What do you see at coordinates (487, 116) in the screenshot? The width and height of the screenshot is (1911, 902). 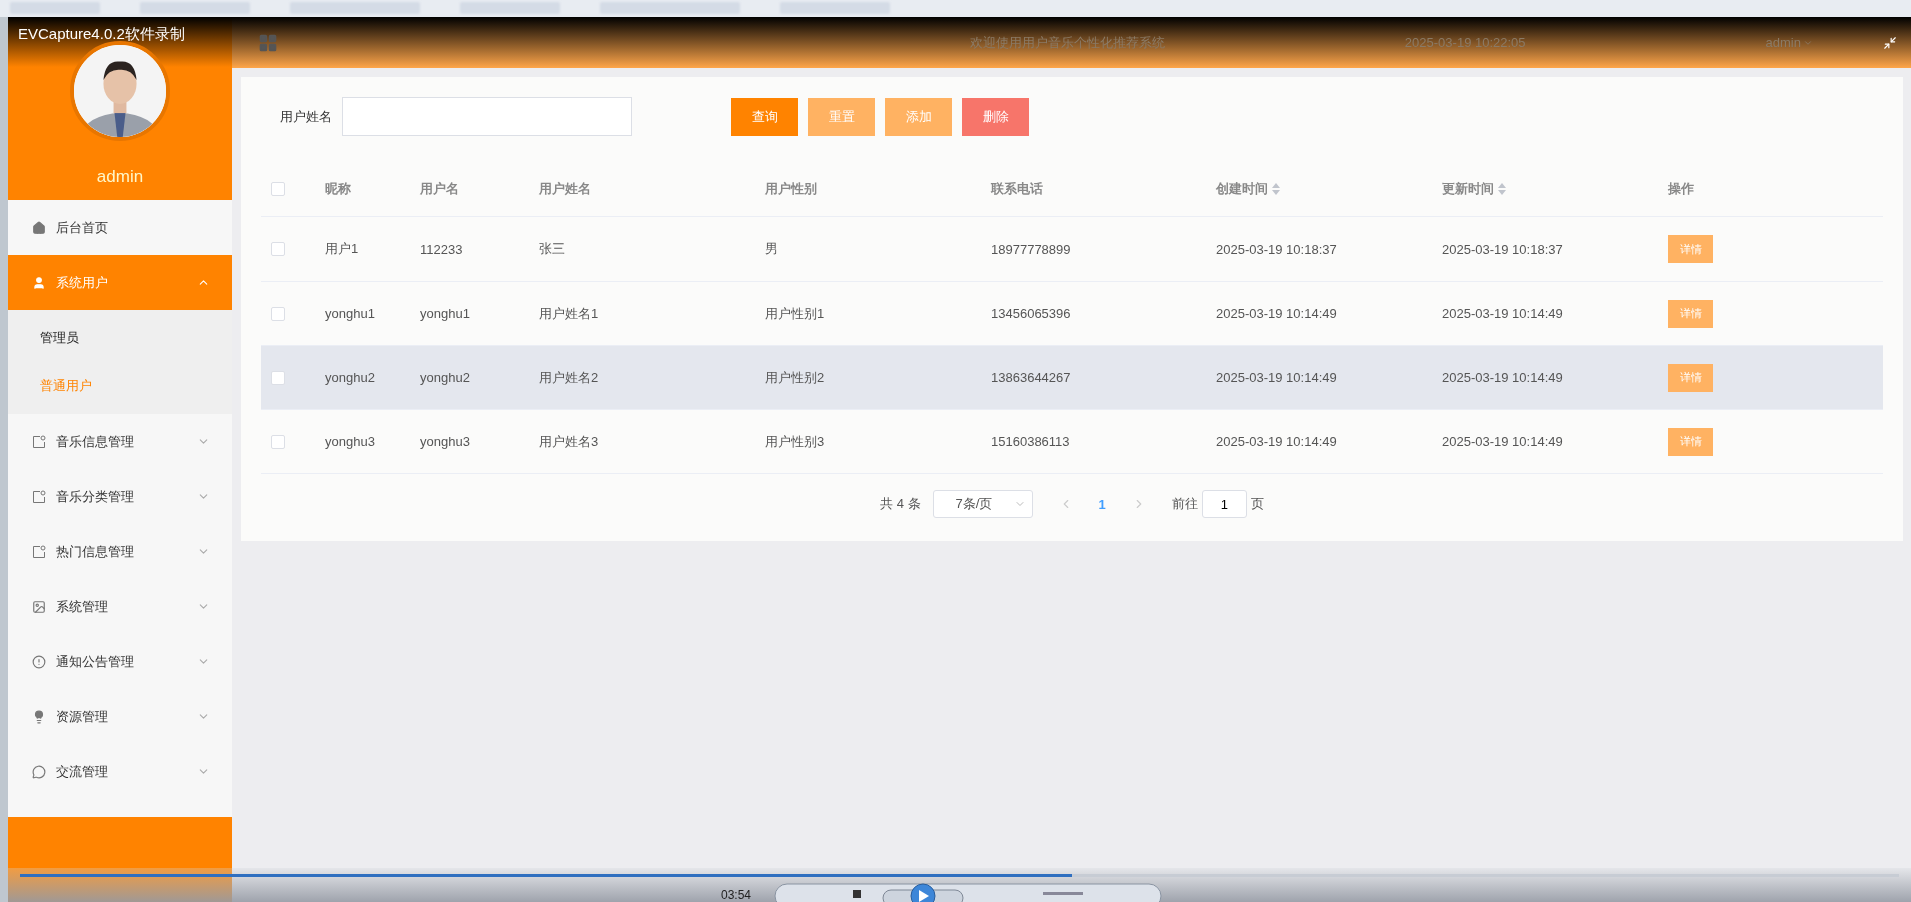 I see `search-field` at bounding box center [487, 116].